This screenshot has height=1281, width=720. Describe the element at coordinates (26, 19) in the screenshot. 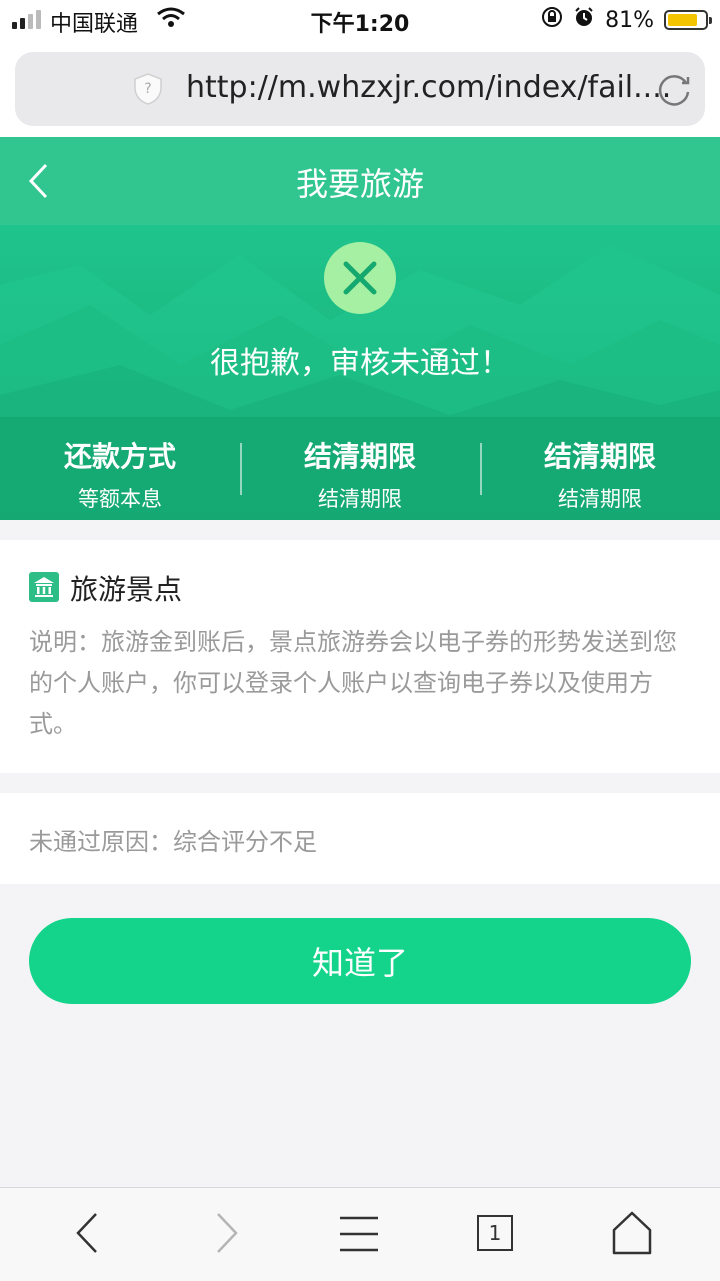

I see `signal-icon` at that location.